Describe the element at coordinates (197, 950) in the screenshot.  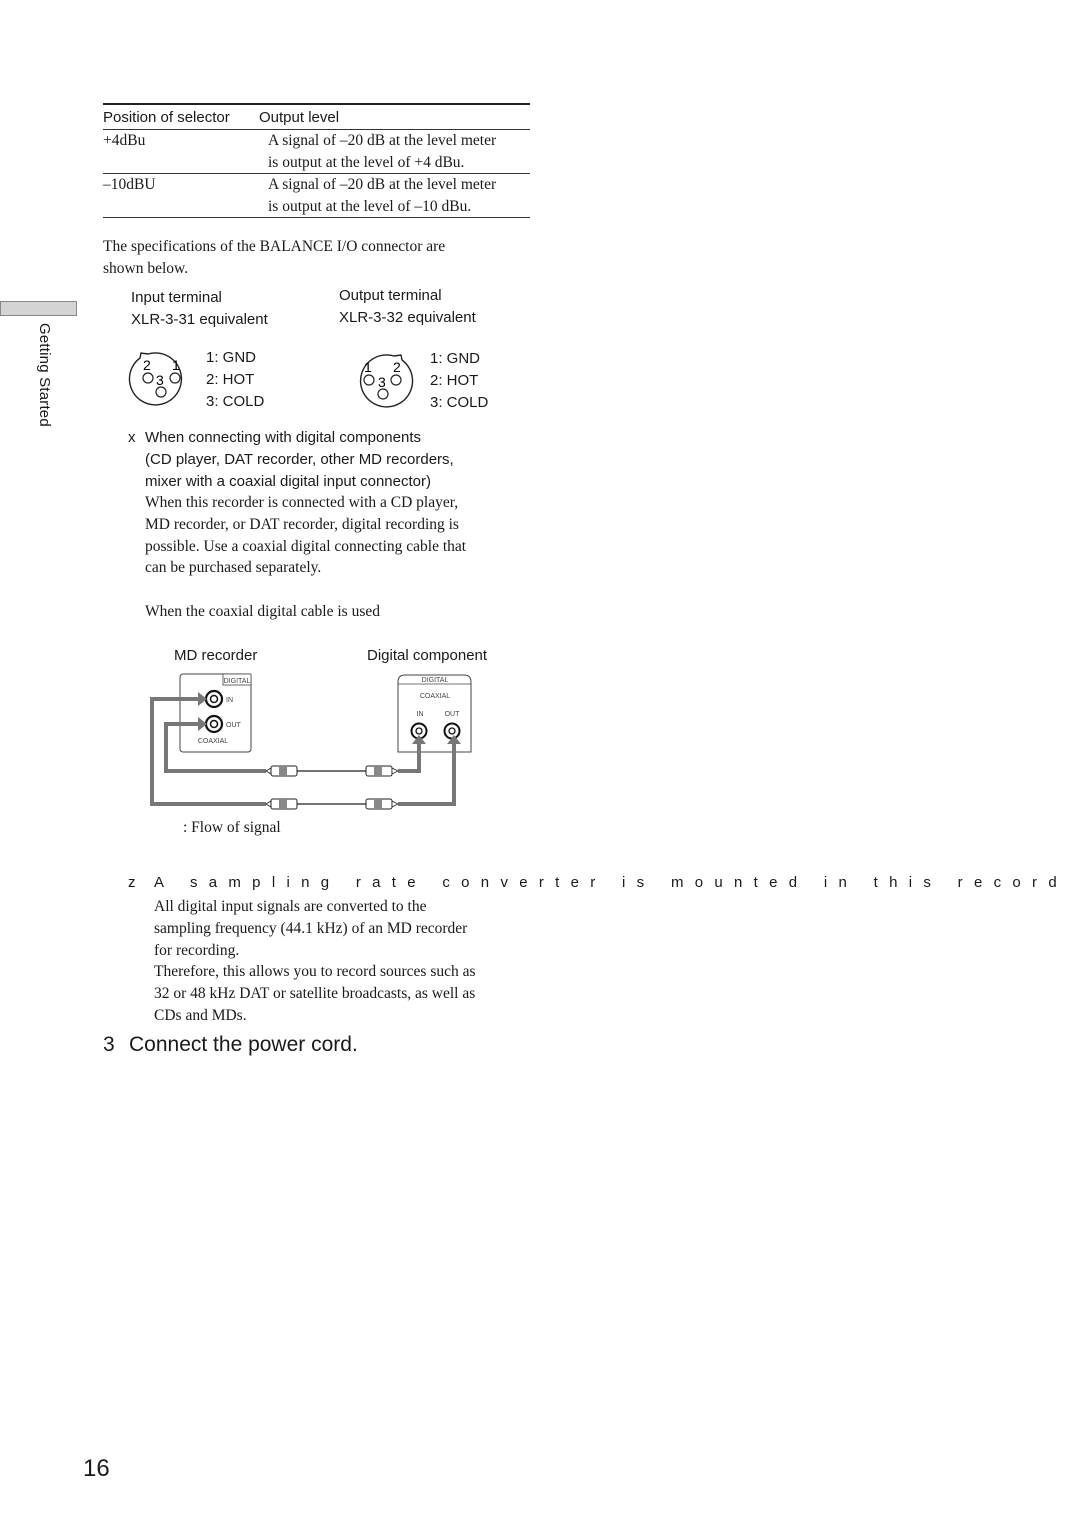
I see `note-line: for recording.` at that location.